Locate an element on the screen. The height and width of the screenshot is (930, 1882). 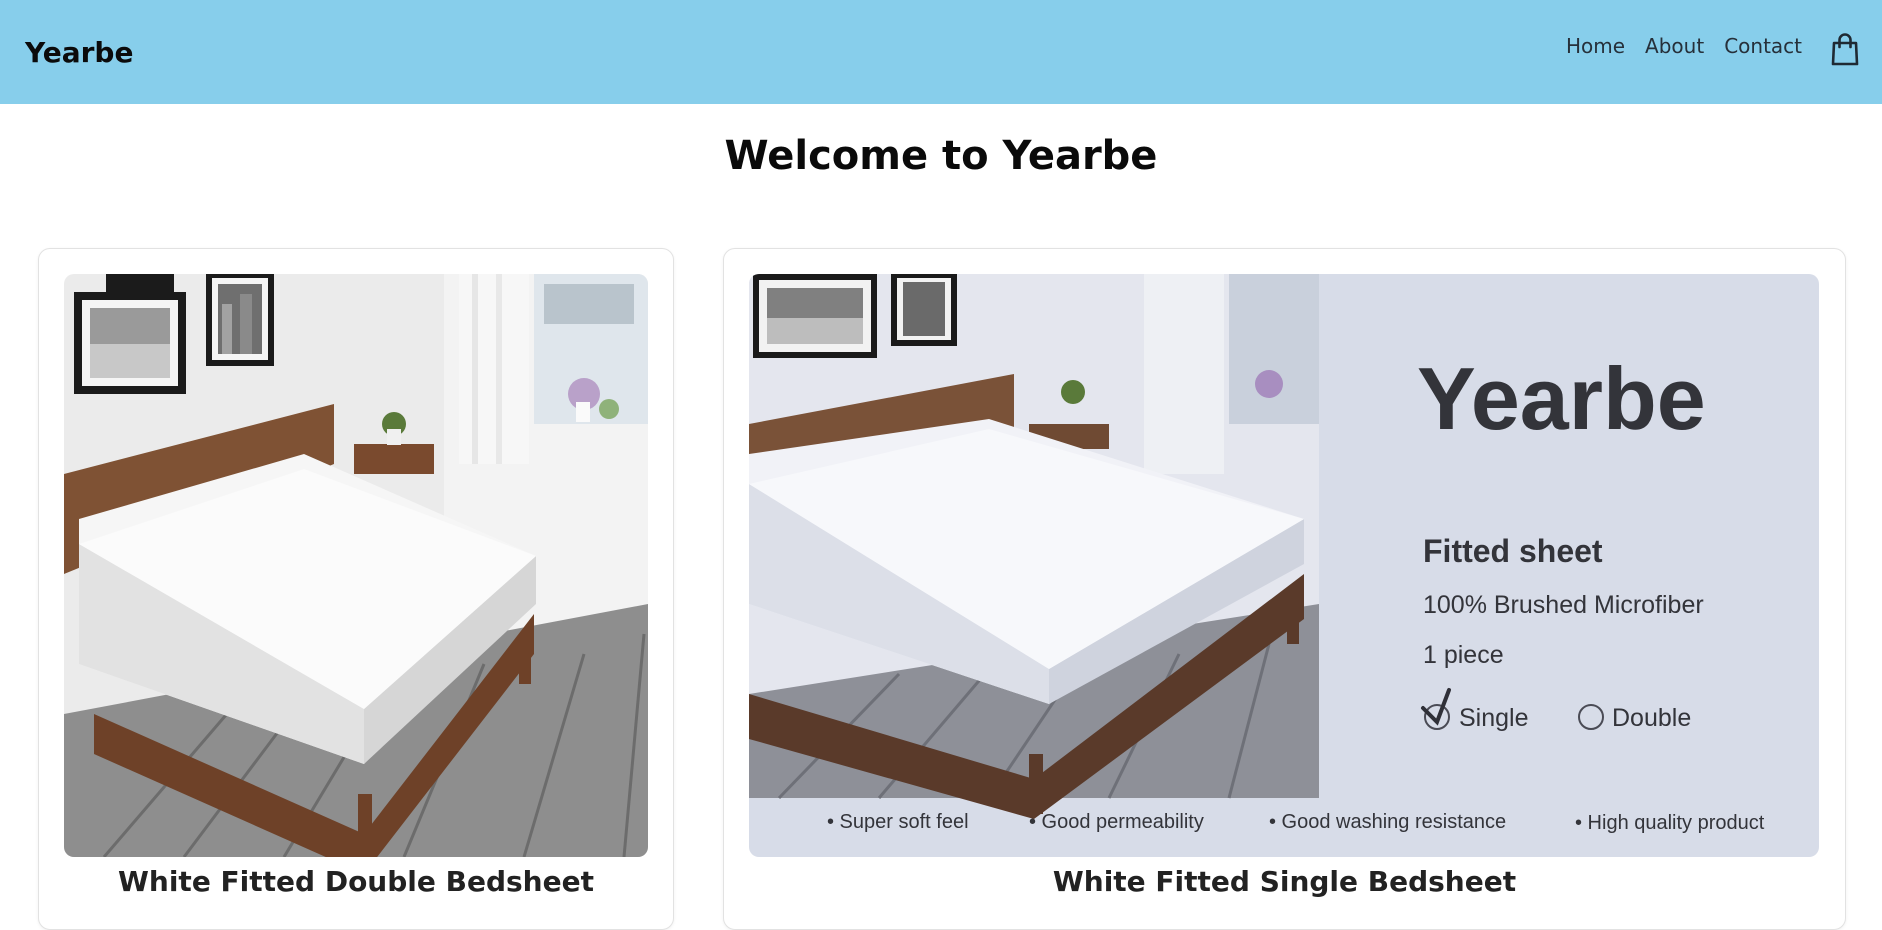
promo-brand: Yearbe is located at coordinates (1561, 398).